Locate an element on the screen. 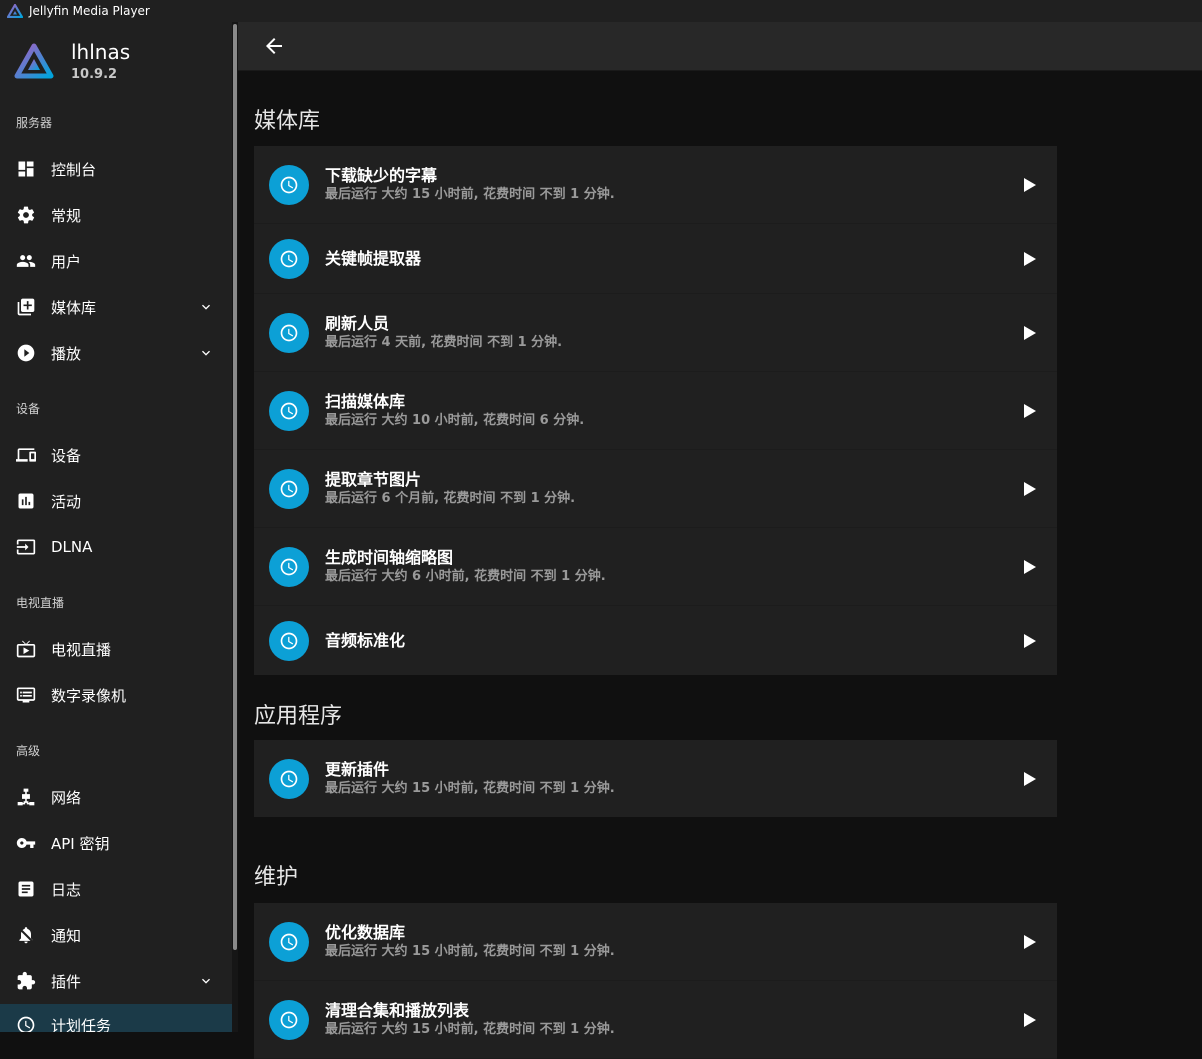 The width and height of the screenshot is (1202, 1059). sidebar-item-label: 网络 is located at coordinates (66, 797).